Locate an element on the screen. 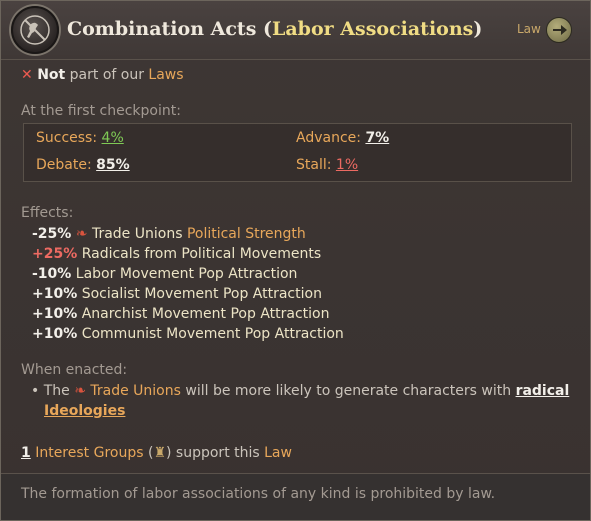 This screenshot has width=591, height=521. checkpoint-heading: At the first checkpoint: is located at coordinates (101, 111).